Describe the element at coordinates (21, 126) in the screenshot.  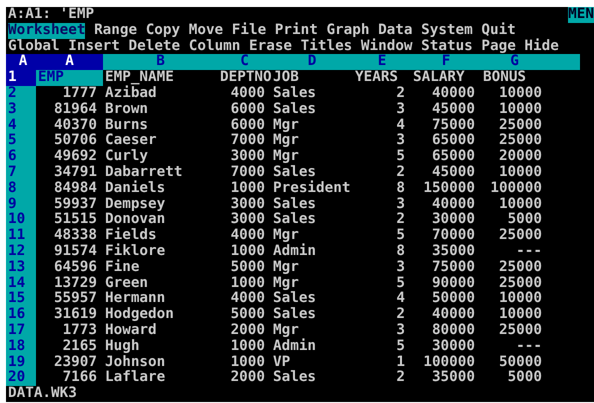
I see `row-number: 4` at that location.